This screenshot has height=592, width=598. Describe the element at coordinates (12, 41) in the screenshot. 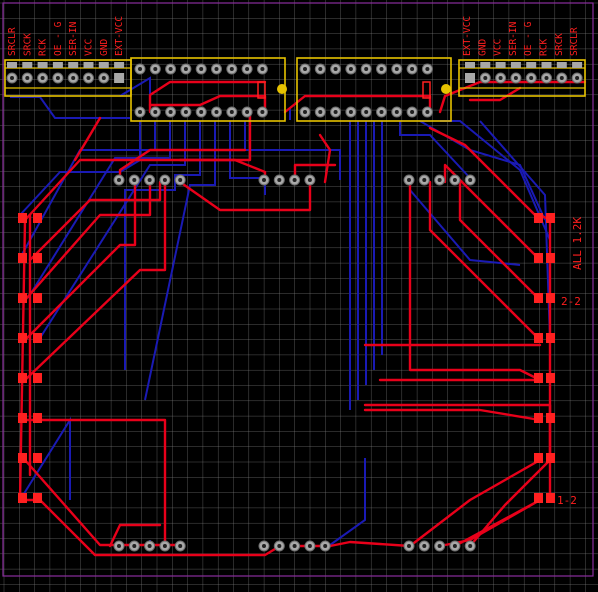

I see `header-label: SRCLR` at that location.